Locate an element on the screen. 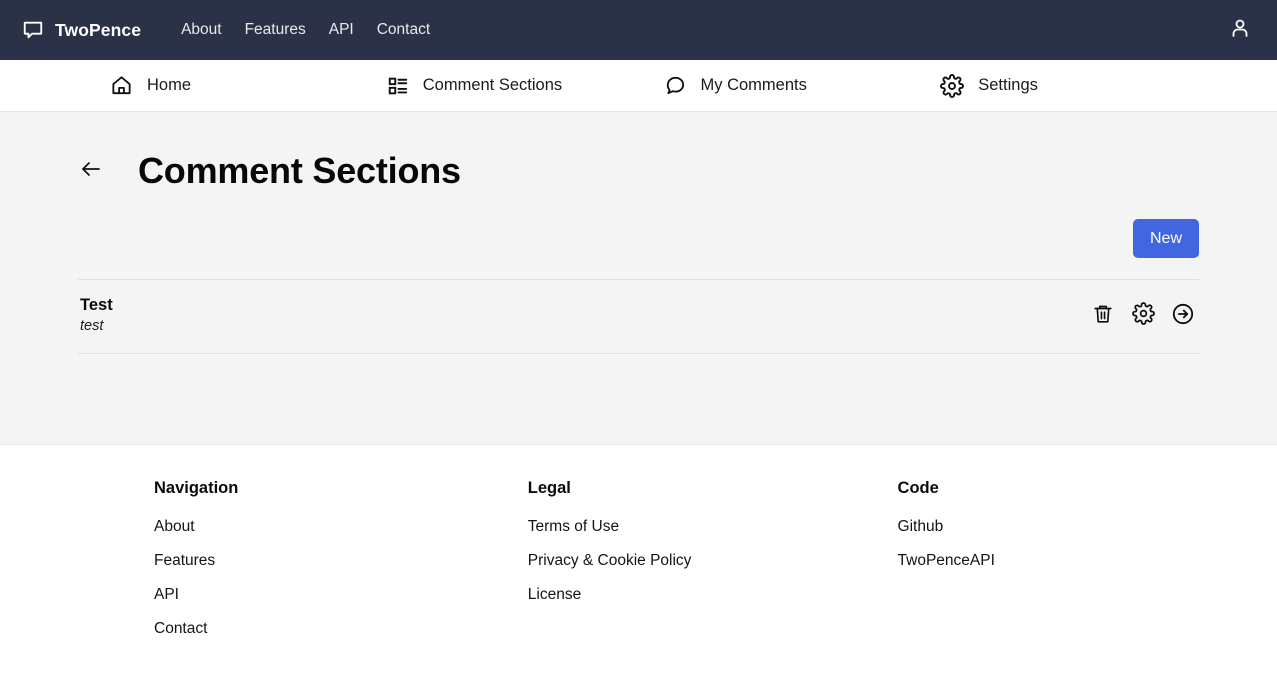 This screenshot has height=674, width=1277. arrow-left-icon is located at coordinates (91, 171).